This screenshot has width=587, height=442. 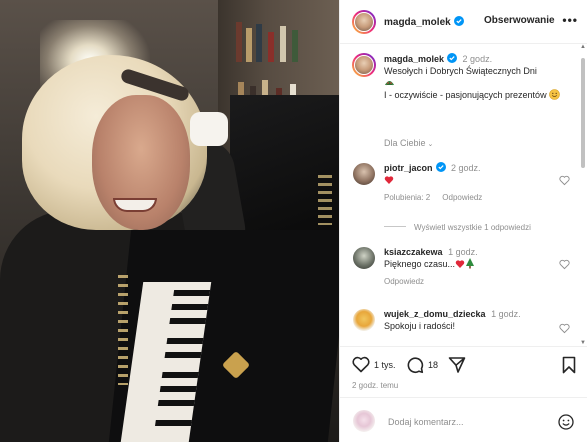 I want to click on chevron-down-icon: ⌄, so click(x=430, y=144).